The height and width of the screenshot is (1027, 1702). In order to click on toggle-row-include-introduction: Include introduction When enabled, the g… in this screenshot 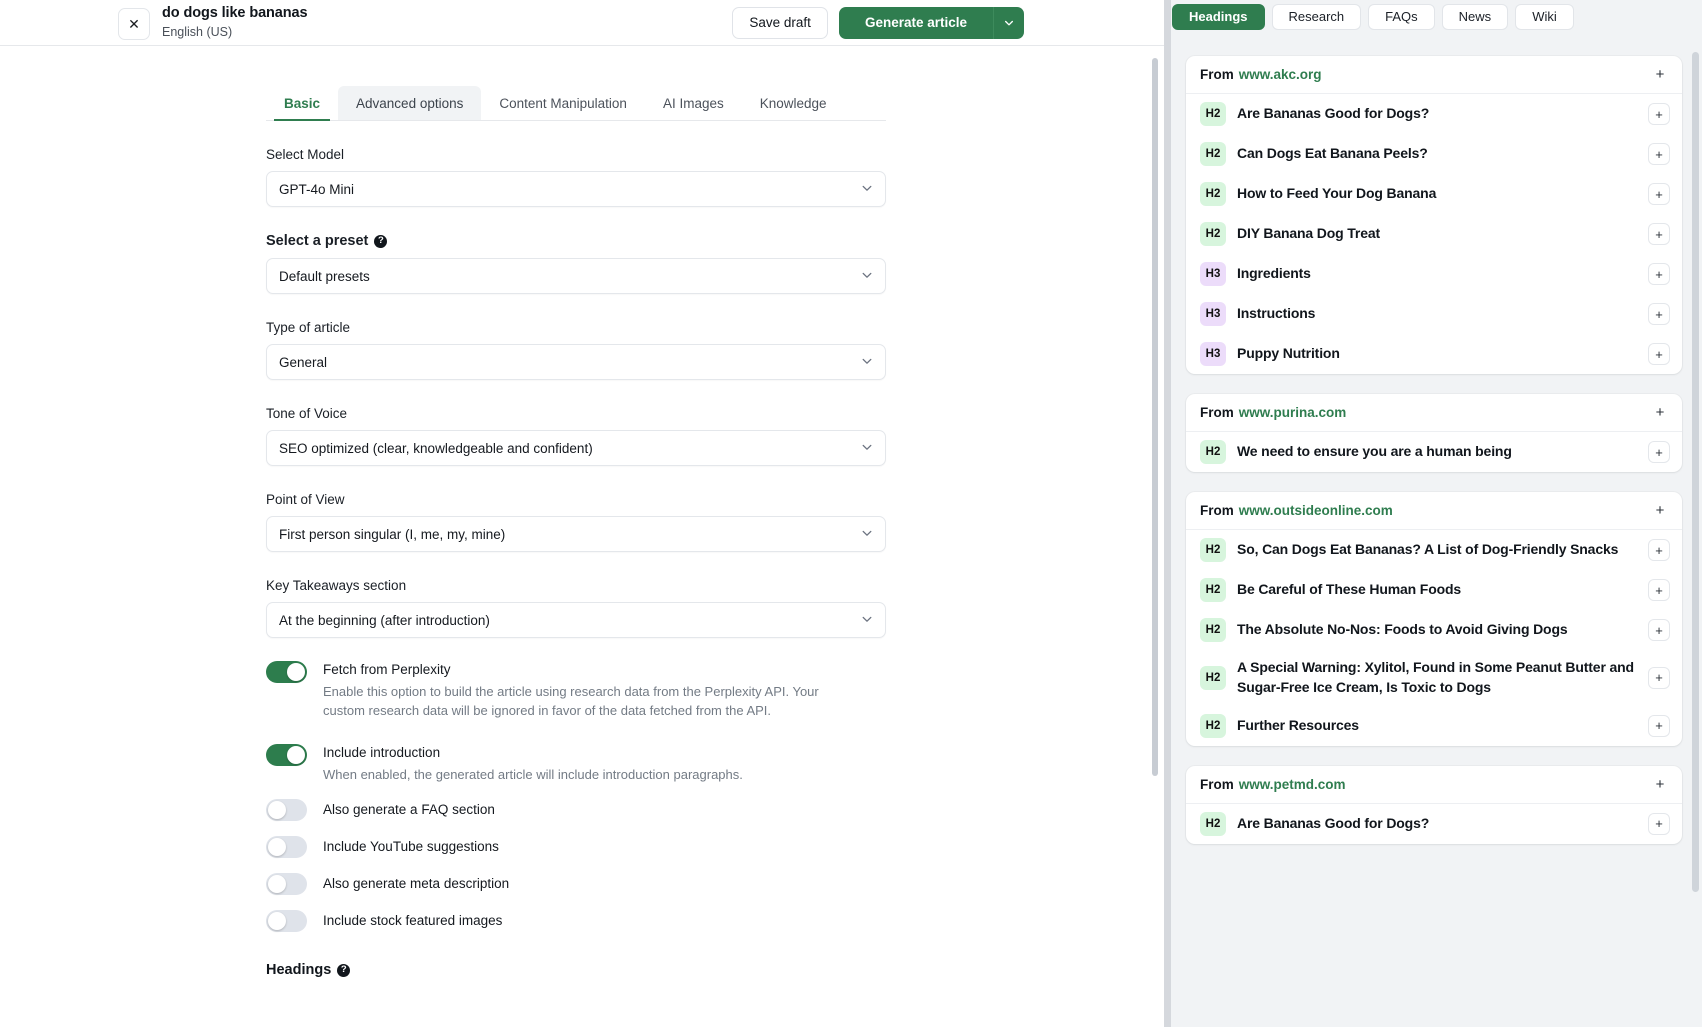, I will do `click(586, 763)`.